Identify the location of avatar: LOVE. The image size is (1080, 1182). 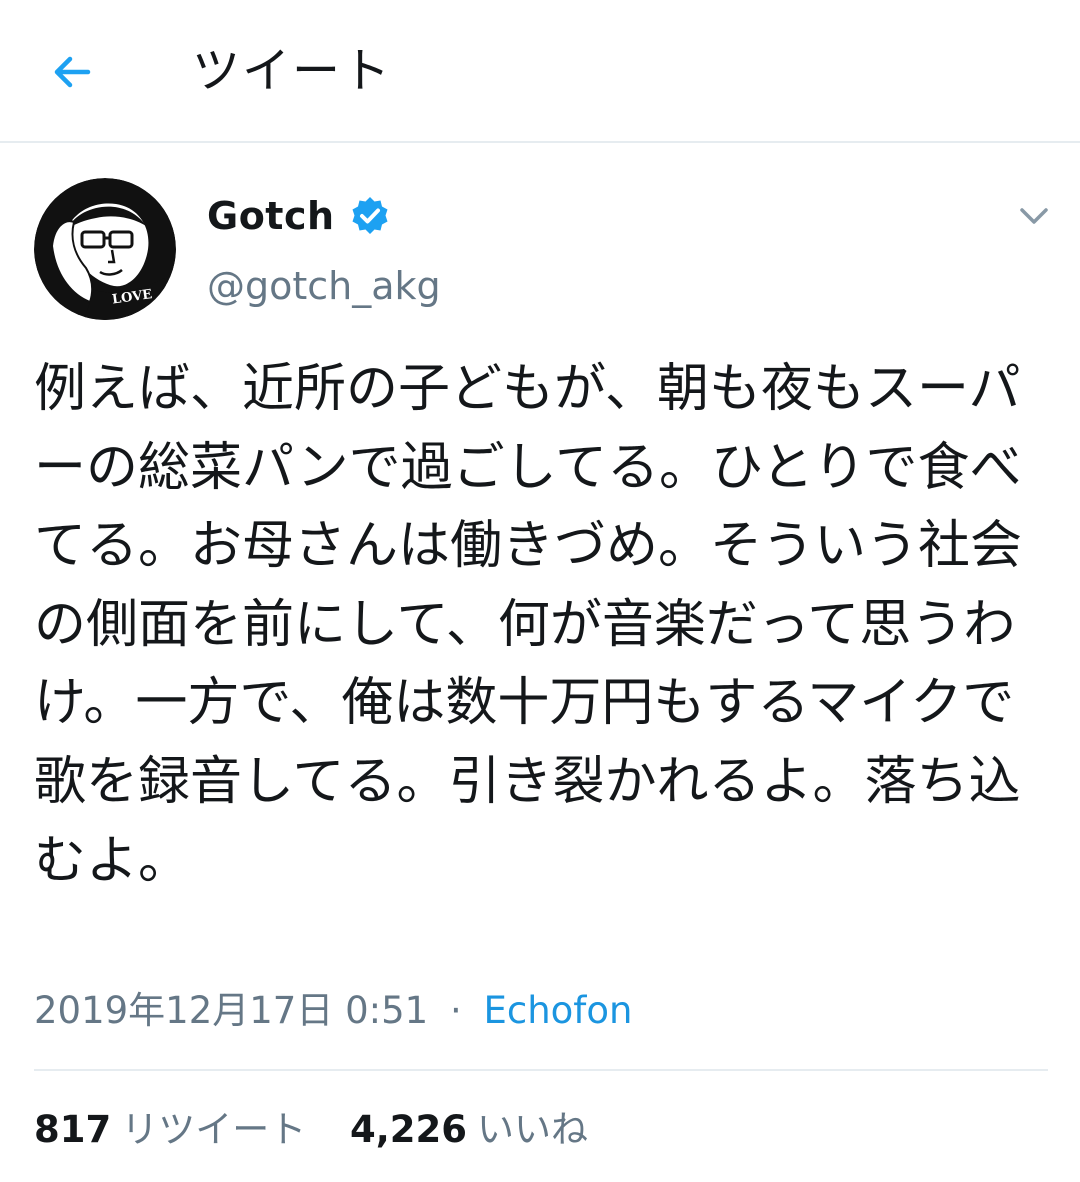
(105, 249).